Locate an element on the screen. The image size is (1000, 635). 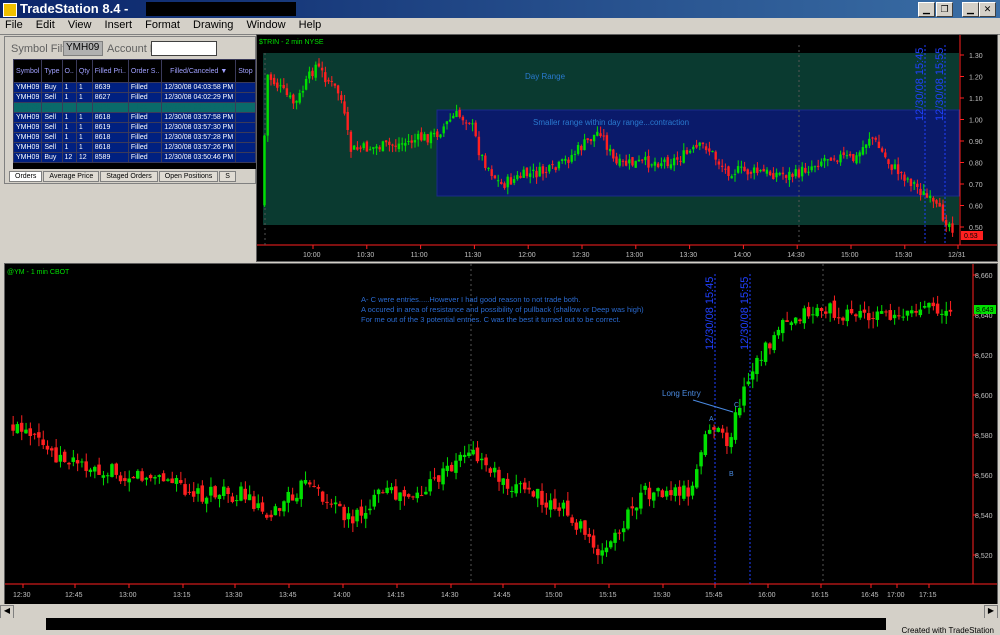
sort-down-icon: ▼ is located at coordinates (223, 71).